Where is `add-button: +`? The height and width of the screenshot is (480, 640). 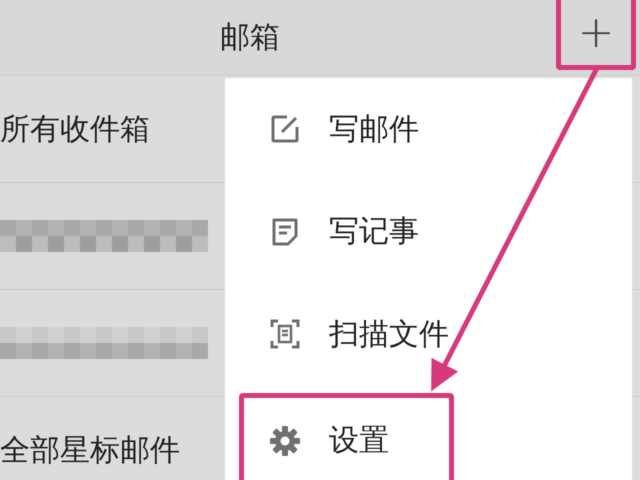 add-button: + is located at coordinates (596, 35).